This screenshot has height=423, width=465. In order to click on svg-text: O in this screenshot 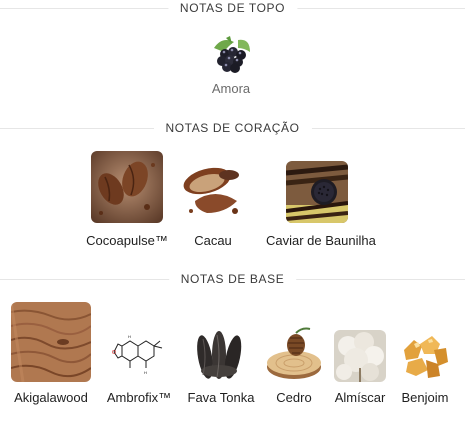, I will do `click(114, 353)`.